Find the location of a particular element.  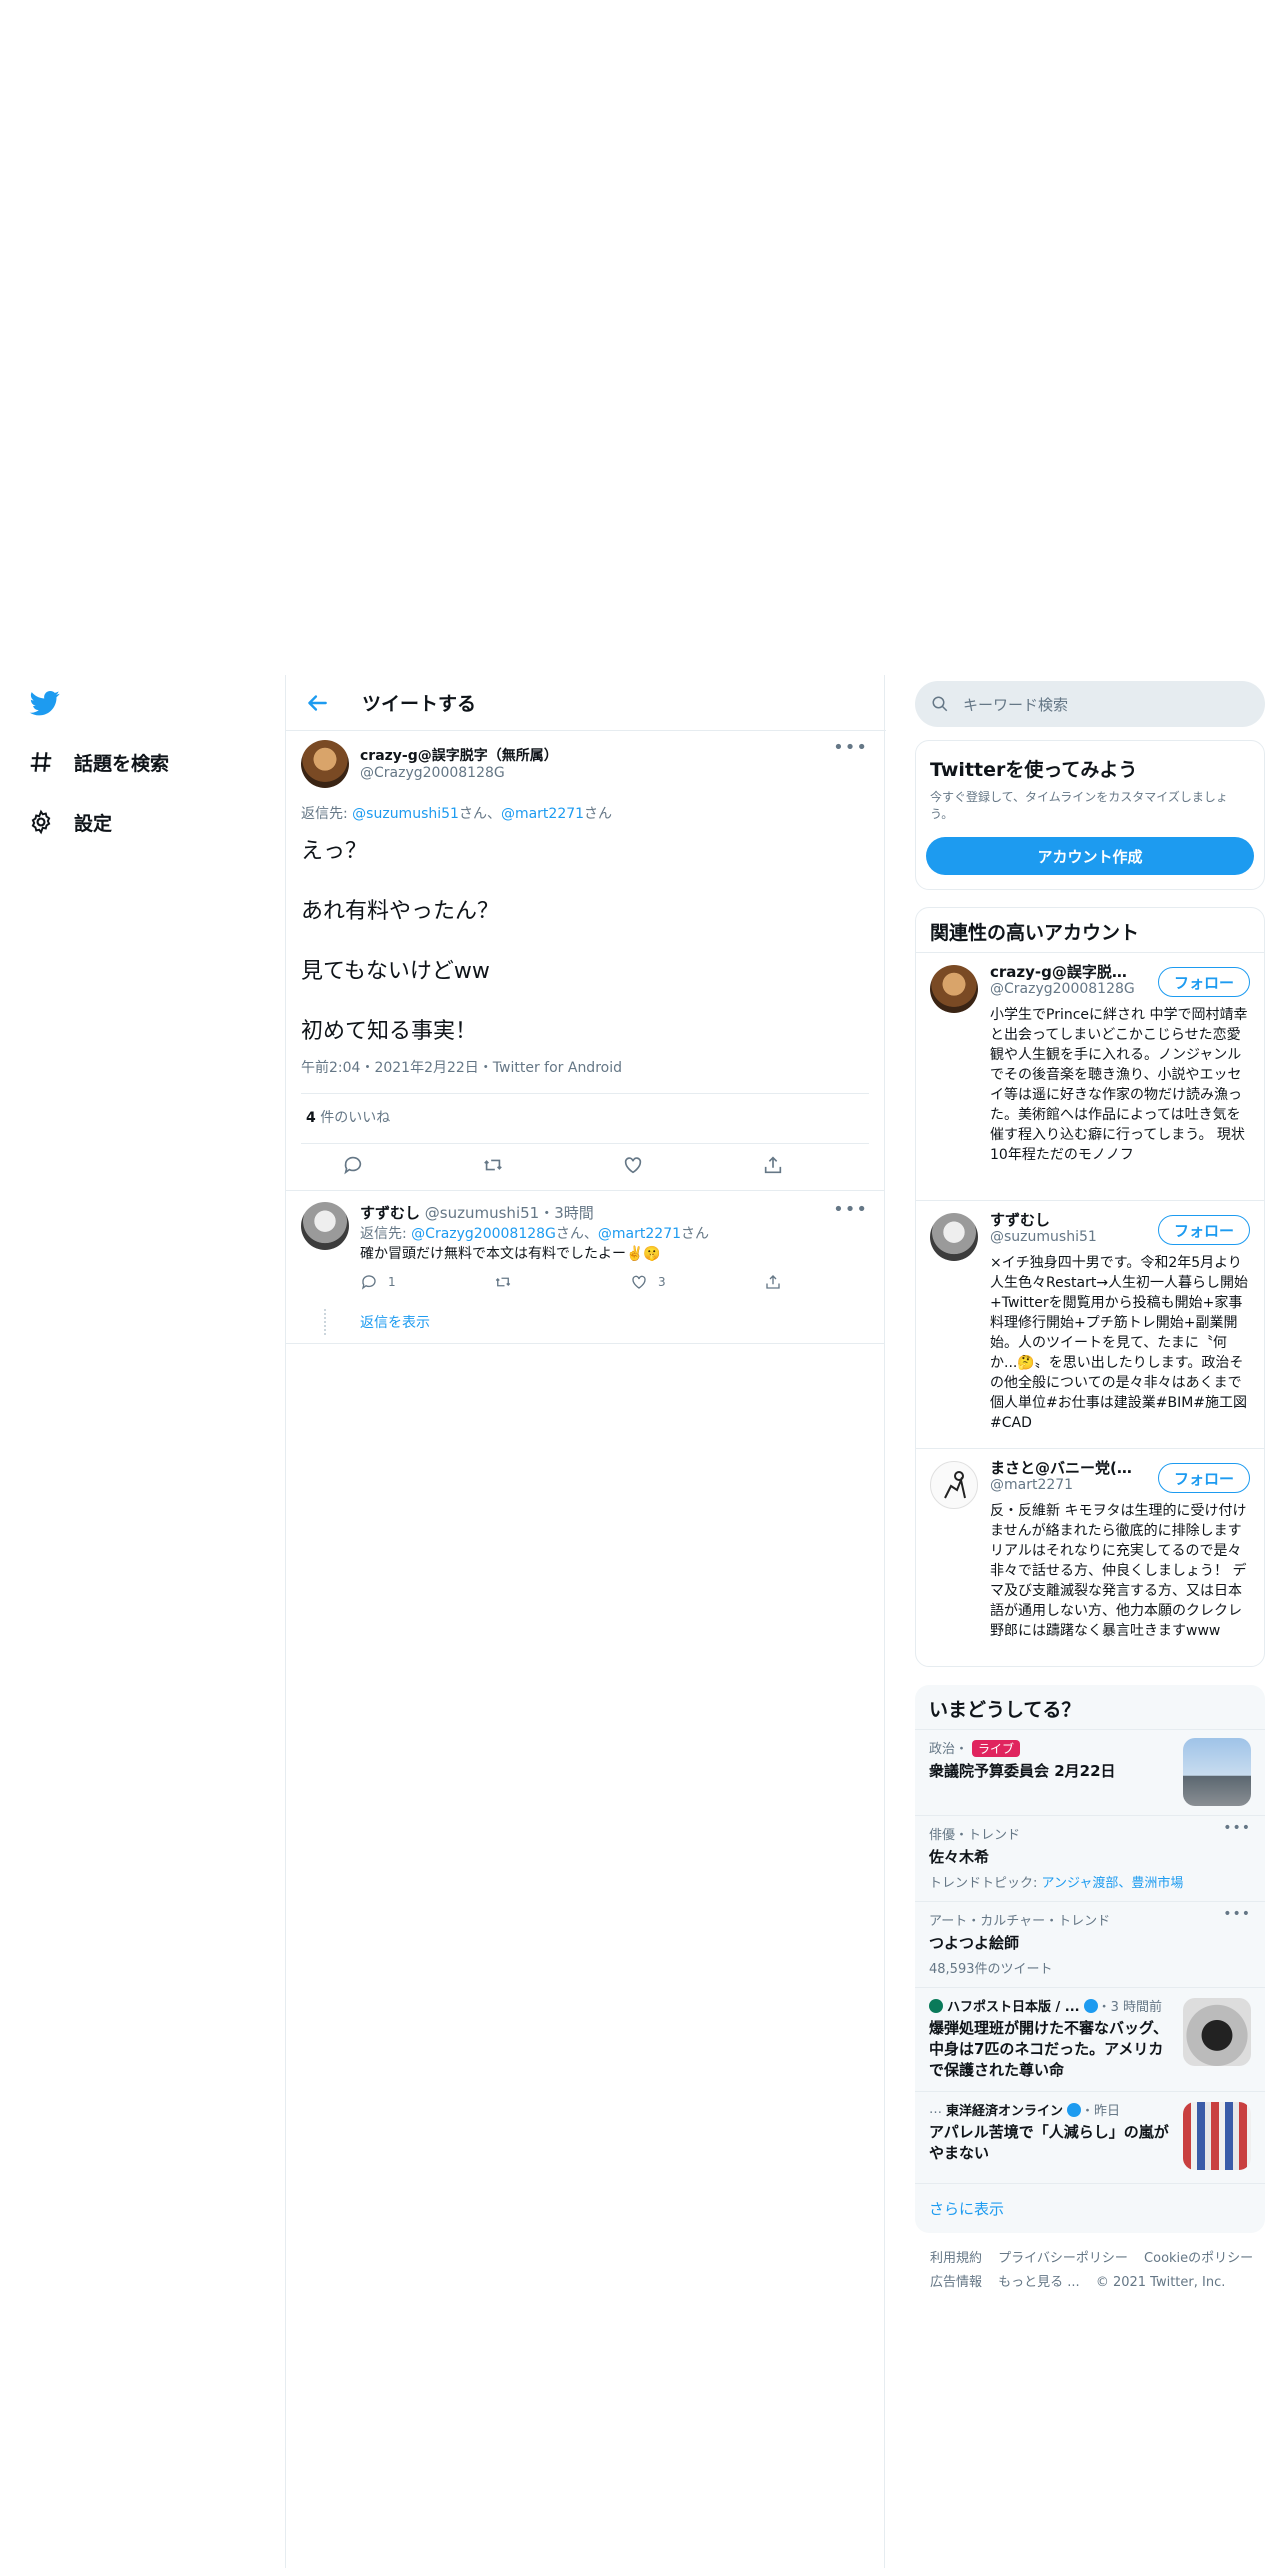

search-icon is located at coordinates (940, 704).